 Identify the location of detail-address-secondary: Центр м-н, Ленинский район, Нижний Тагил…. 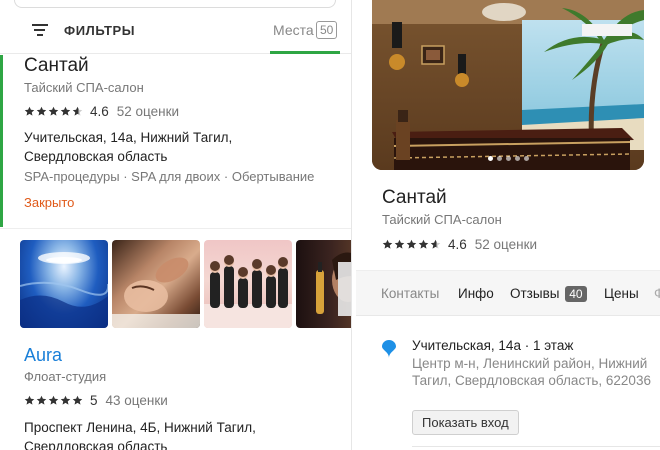
(531, 372).